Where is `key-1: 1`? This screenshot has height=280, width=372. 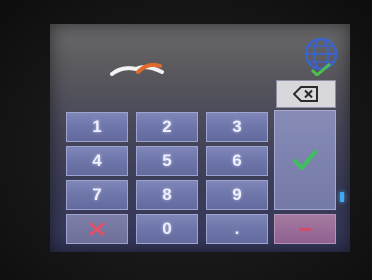 key-1: 1 is located at coordinates (97, 127).